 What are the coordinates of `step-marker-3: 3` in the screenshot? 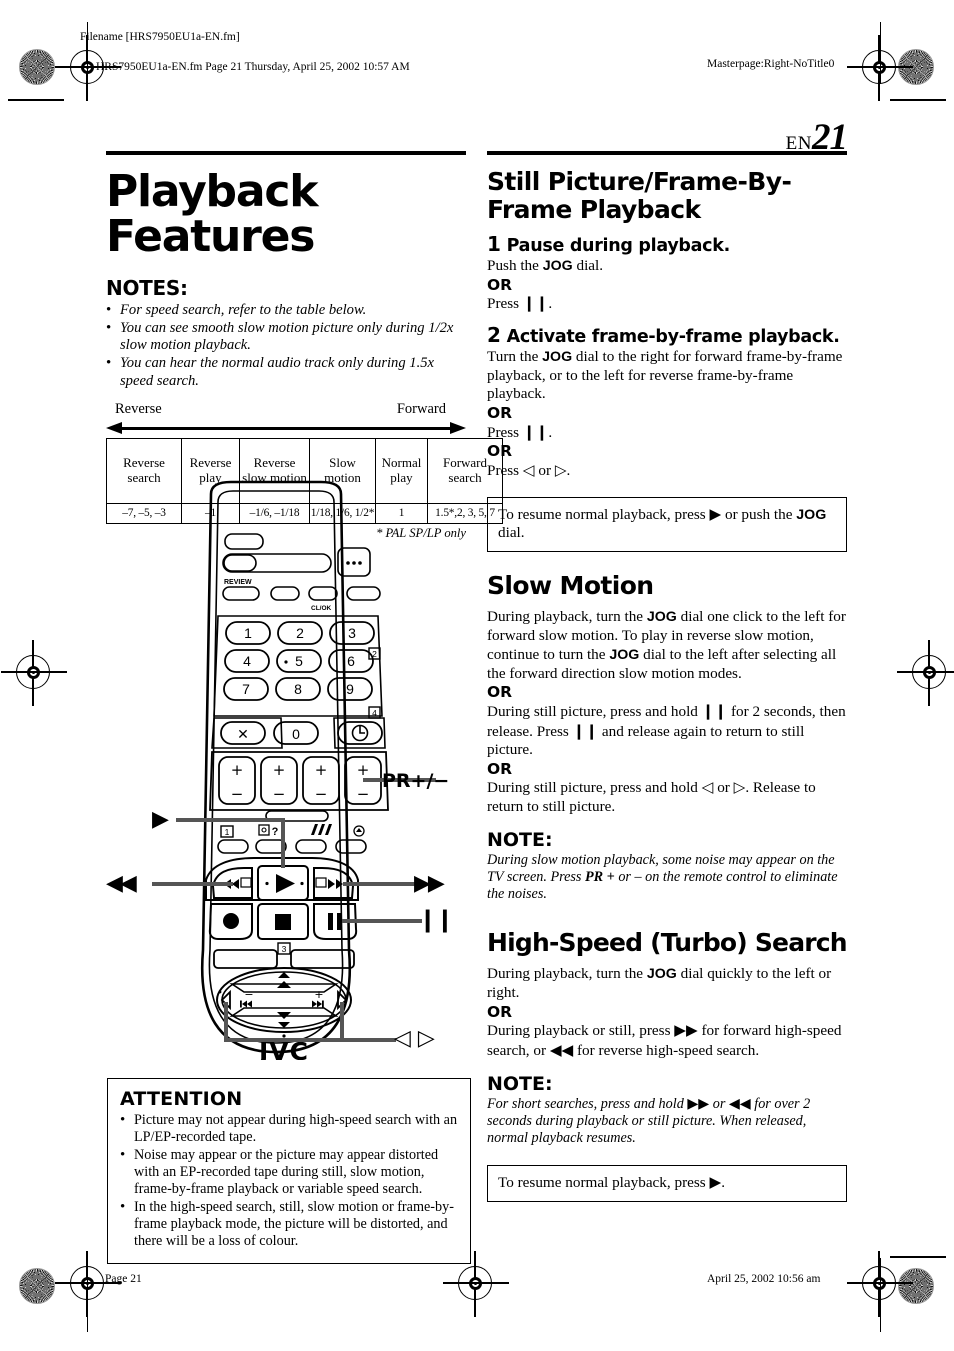 It's located at (284, 949).